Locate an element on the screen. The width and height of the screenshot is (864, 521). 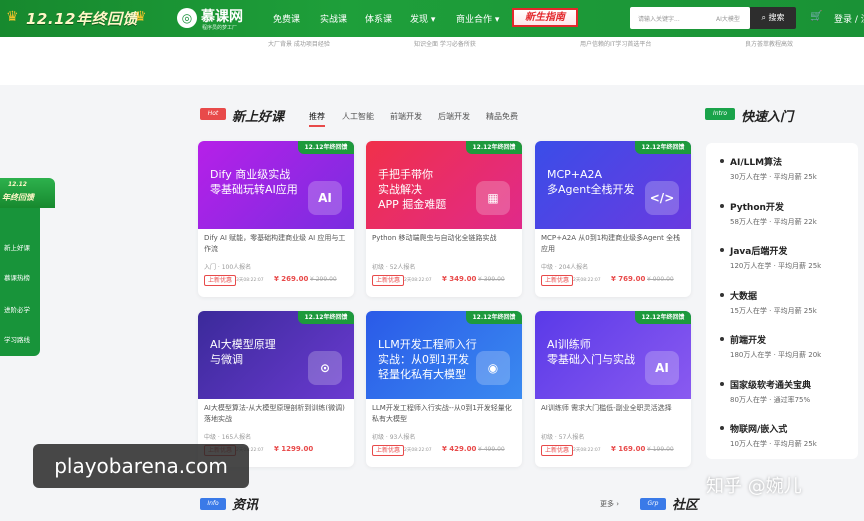
course-banner-icon: </> is located at coordinates (662, 198).